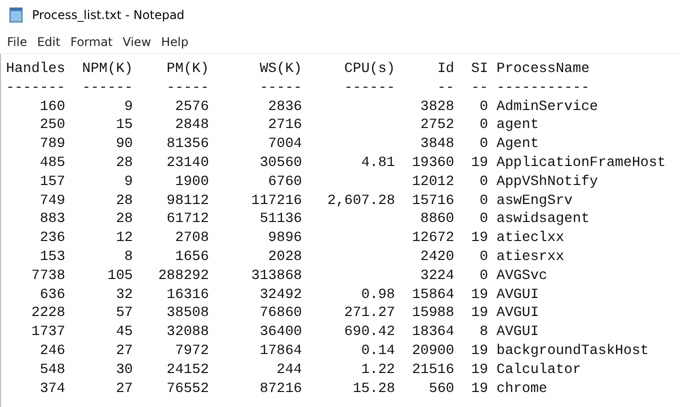 This screenshot has height=407, width=680. What do you see at coordinates (369, 314) in the screenshot?
I see `table-cell-text: 271.27` at bounding box center [369, 314].